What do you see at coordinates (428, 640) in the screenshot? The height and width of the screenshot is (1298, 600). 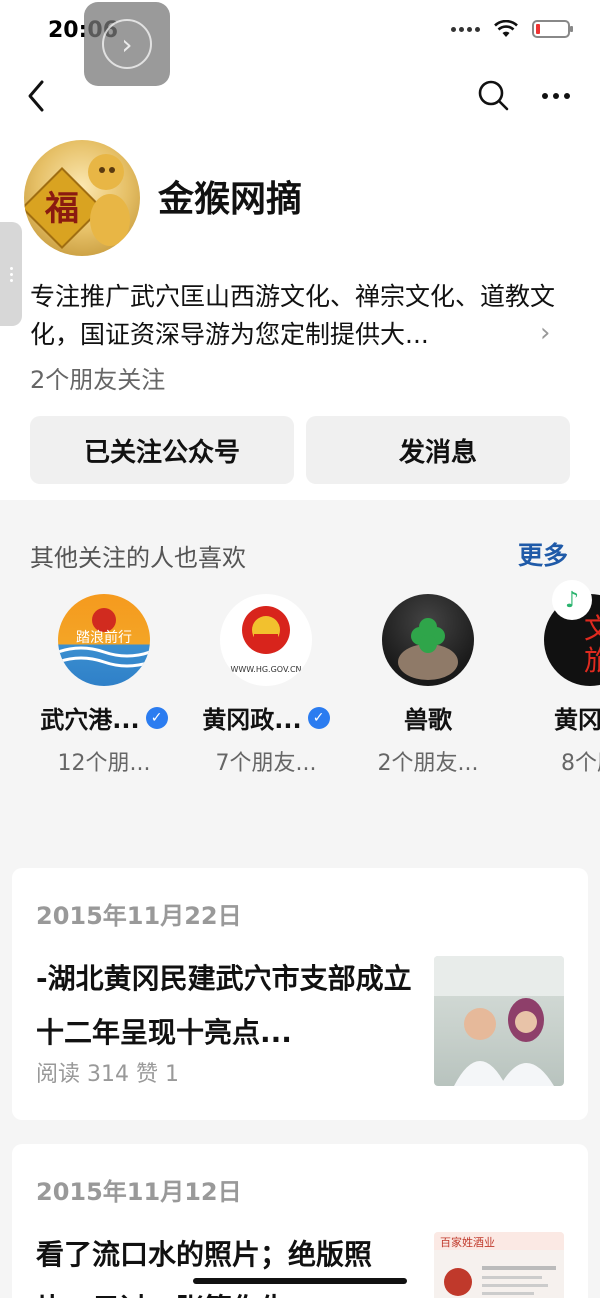 I see `recommended-avatar` at bounding box center [428, 640].